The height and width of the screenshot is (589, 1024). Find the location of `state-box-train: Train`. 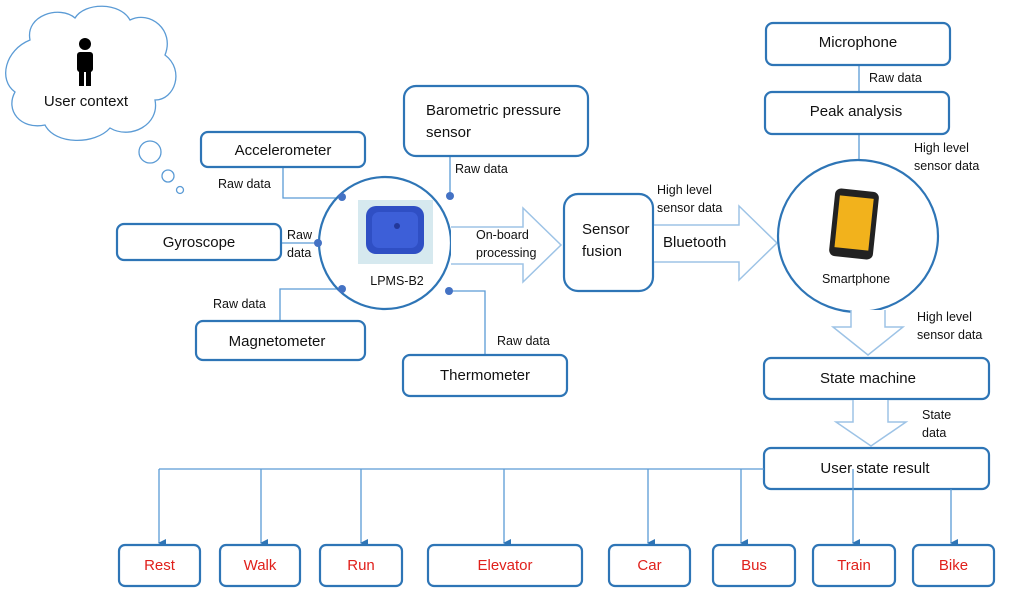

state-box-train: Train is located at coordinates (854, 565).